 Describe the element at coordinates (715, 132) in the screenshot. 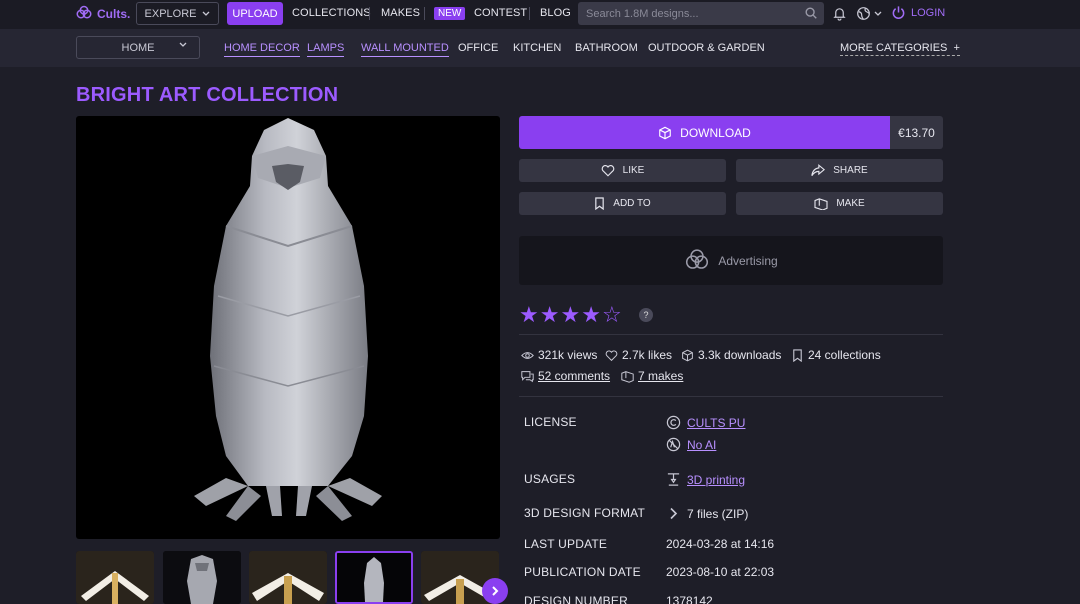

I see `download-label: DOWNLOAD` at that location.